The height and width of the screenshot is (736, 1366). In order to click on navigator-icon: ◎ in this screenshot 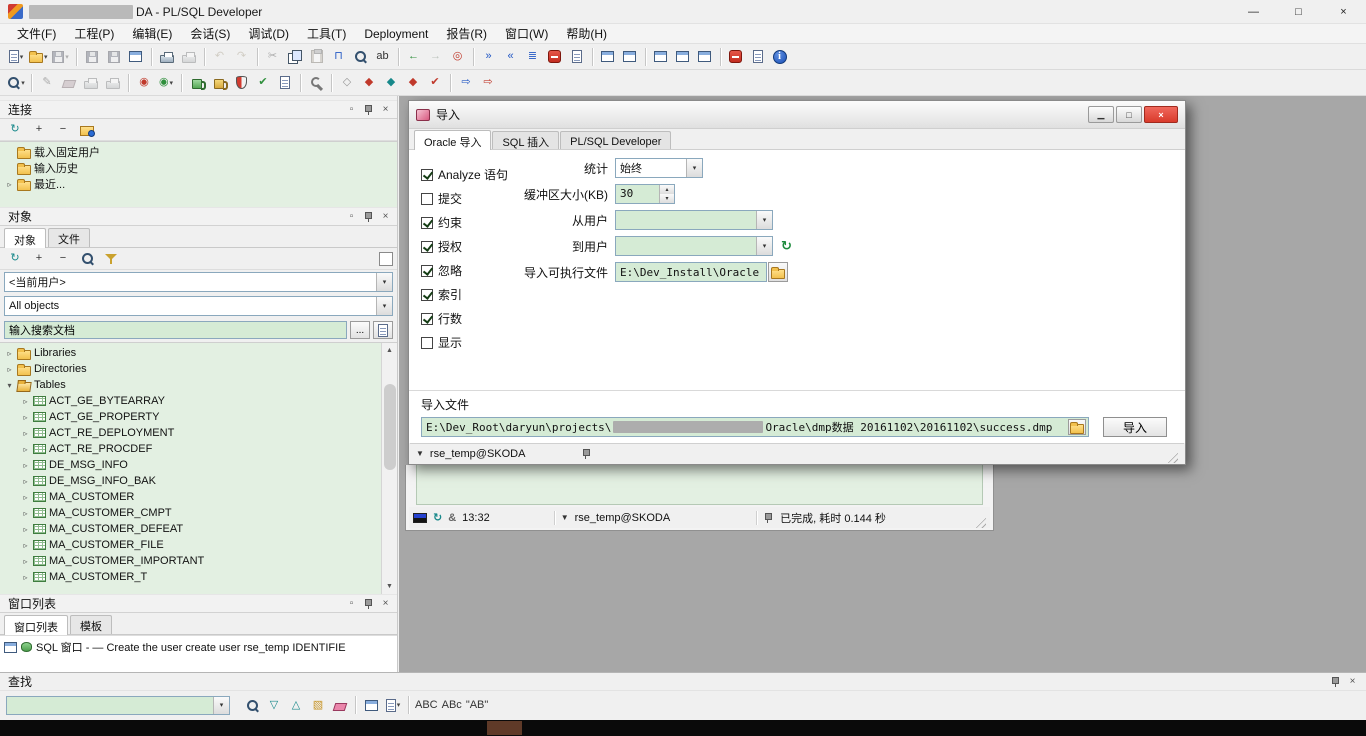, I will do `click(458, 57)`.